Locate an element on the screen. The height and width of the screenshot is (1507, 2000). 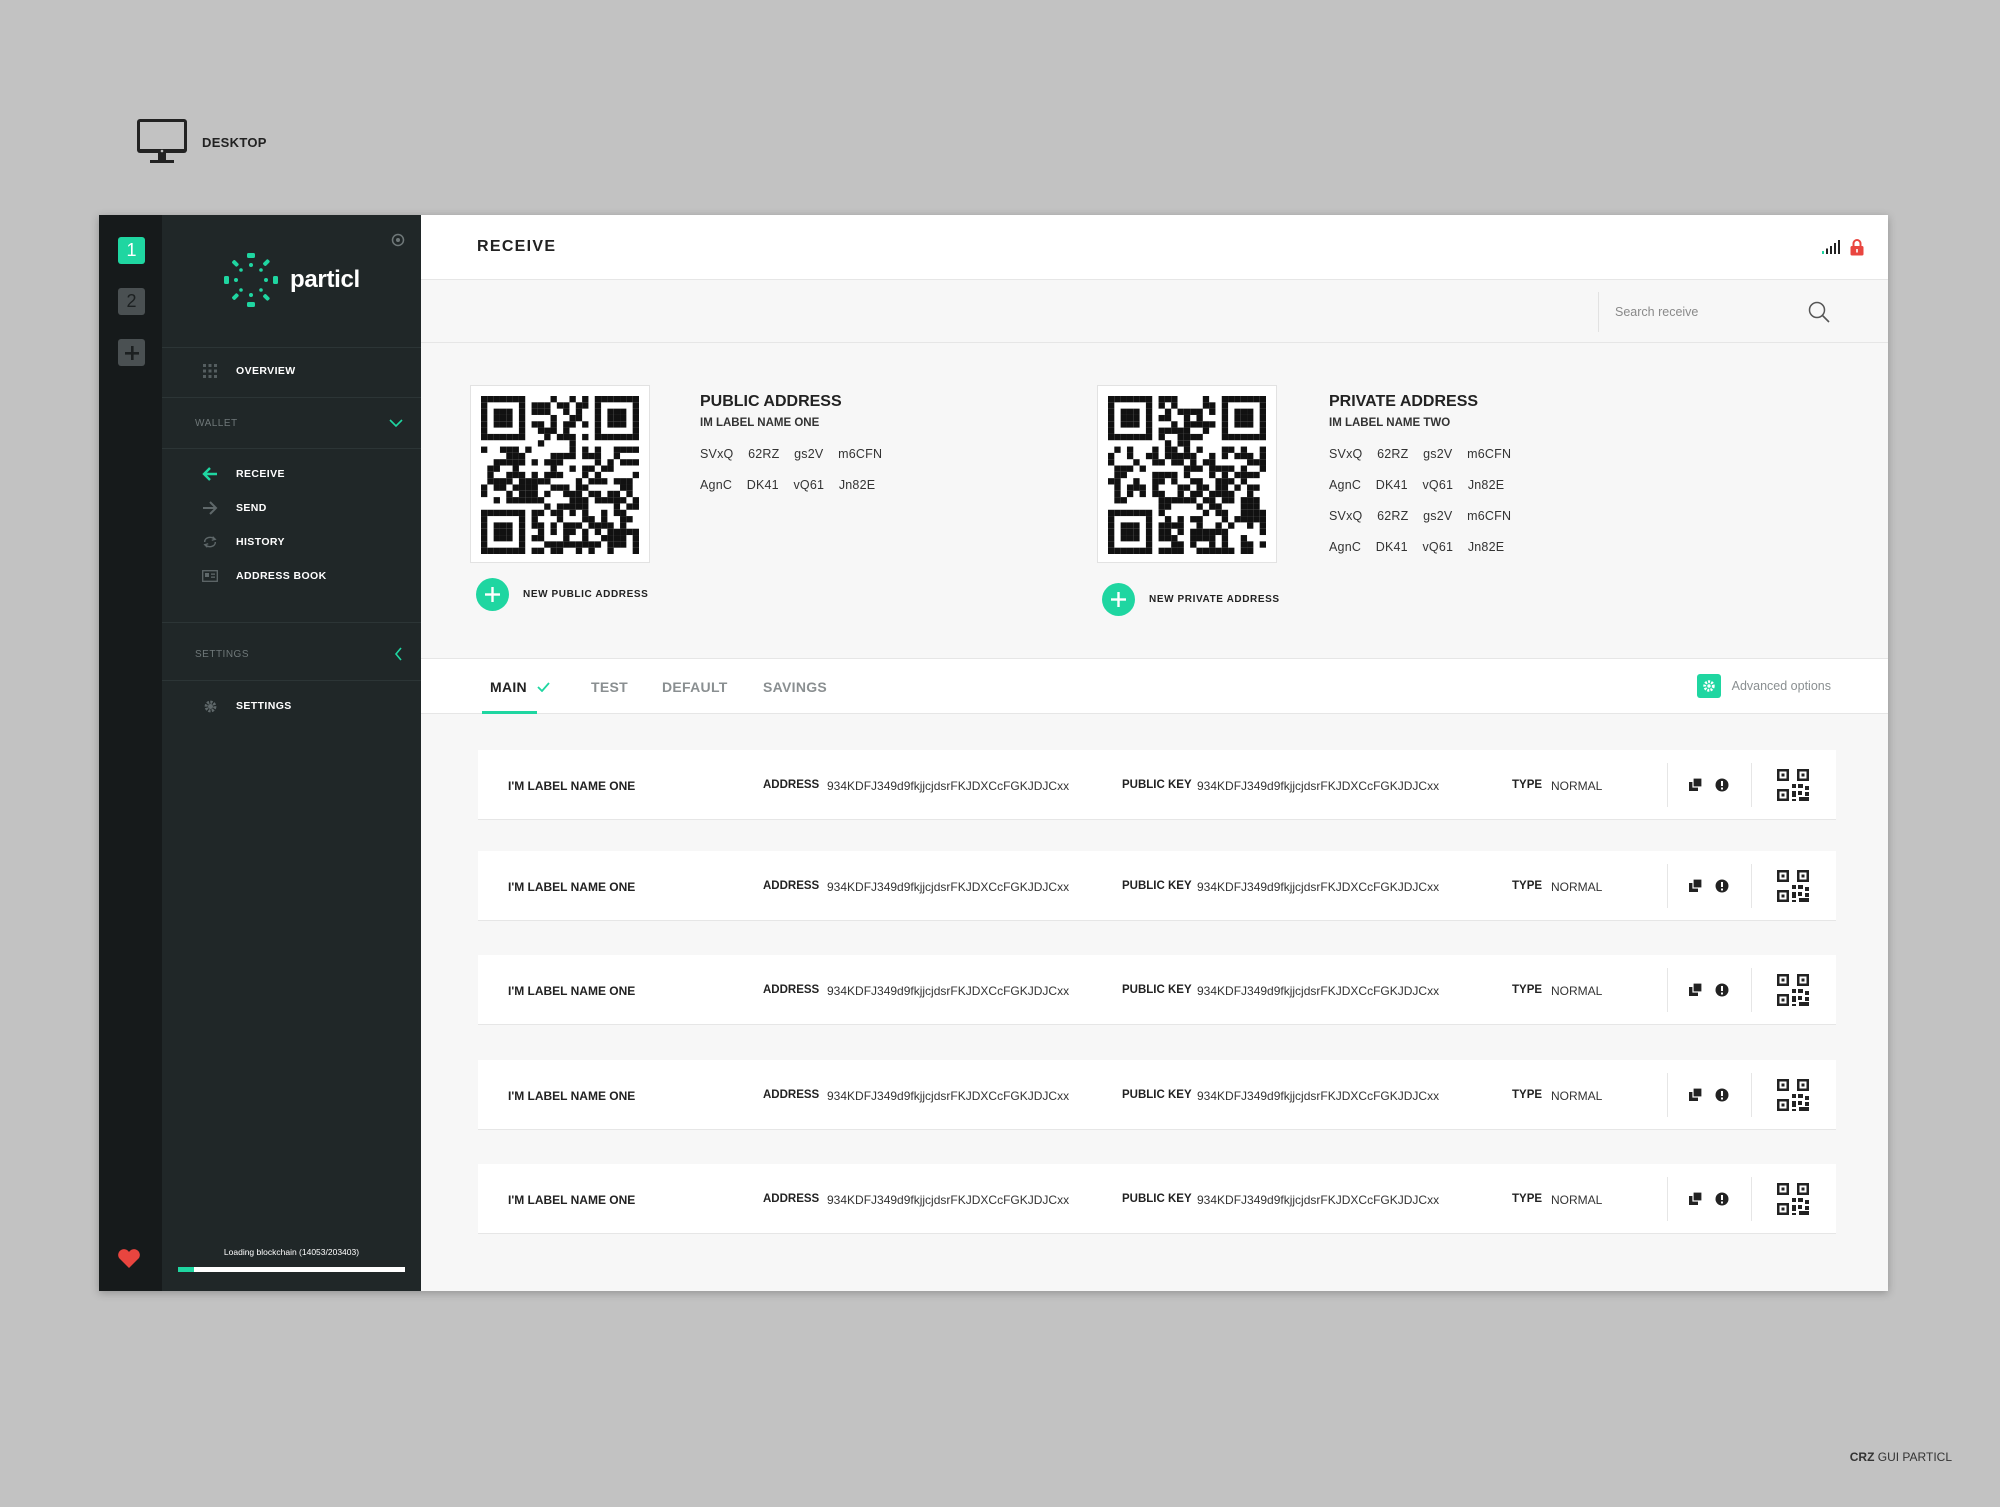
new-public-address-button: NEW PUBLIC ADDRESS is located at coordinates (562, 594).